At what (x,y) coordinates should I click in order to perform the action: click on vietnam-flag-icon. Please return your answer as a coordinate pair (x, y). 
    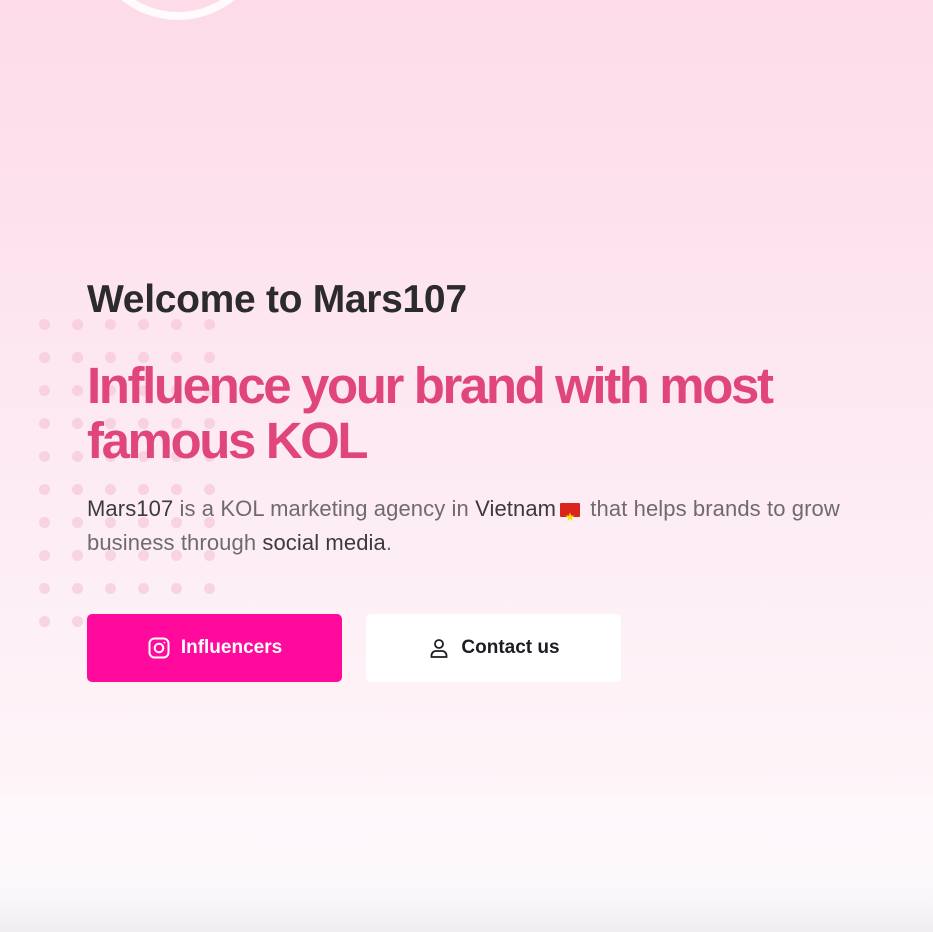
    Looking at the image, I should click on (570, 517).